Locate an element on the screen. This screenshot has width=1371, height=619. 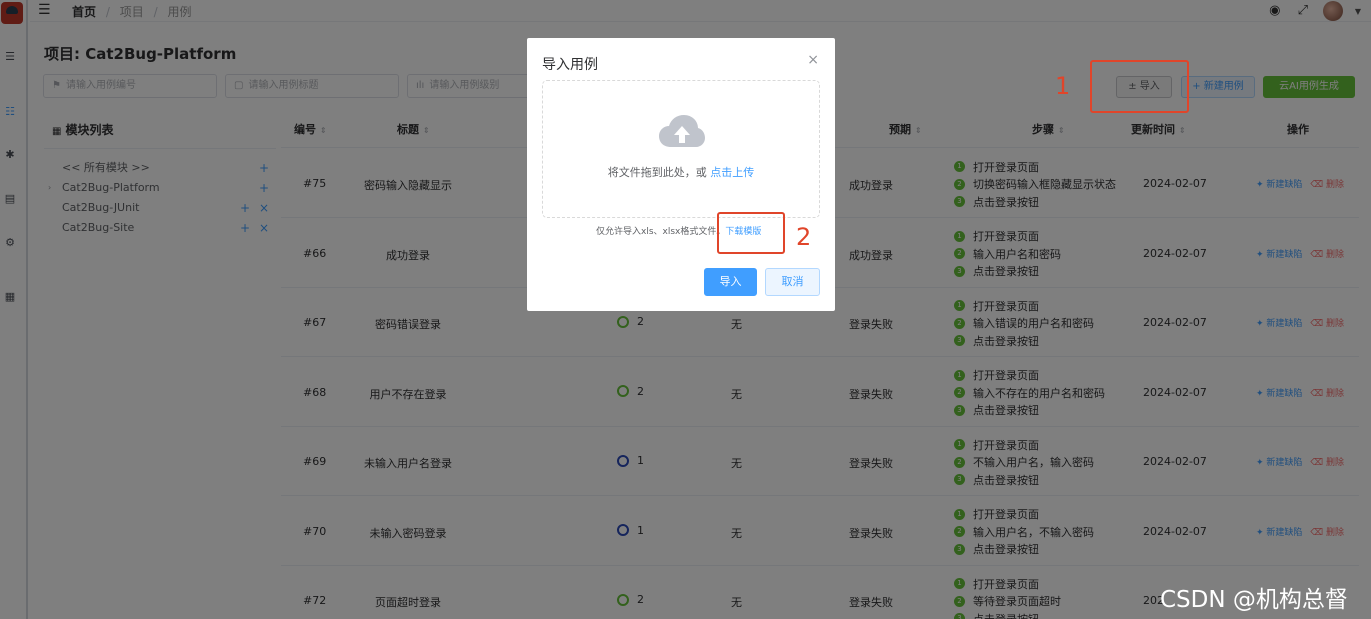
close-icon: × is located at coordinates (813, 60).